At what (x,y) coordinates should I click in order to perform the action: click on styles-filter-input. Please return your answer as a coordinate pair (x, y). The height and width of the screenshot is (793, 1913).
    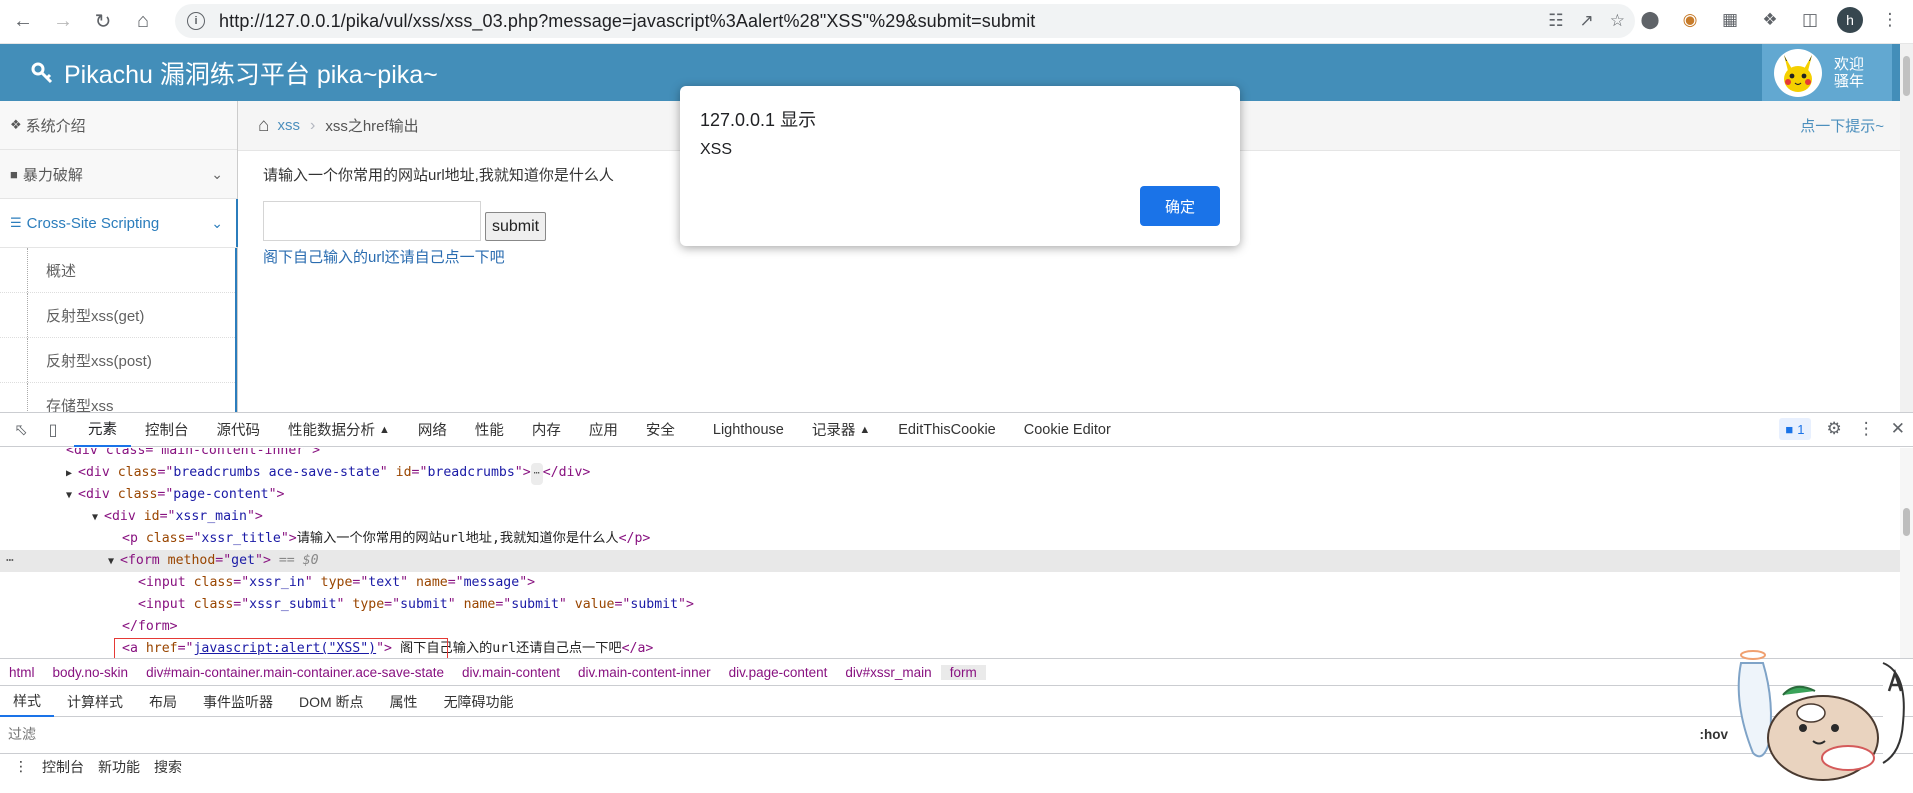
    Looking at the image, I should click on (850, 734).